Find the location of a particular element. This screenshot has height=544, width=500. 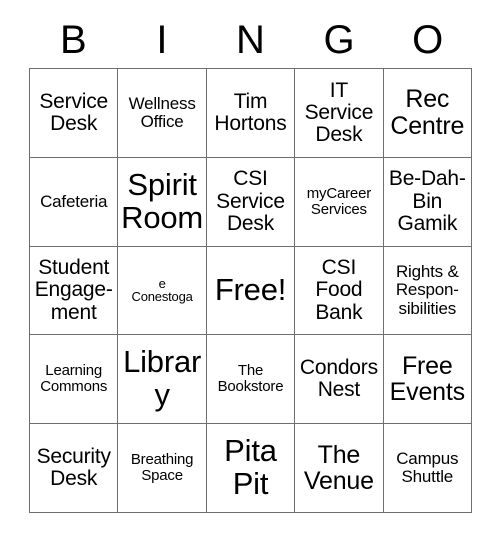

cell-mycareer-services: myCareer Services is located at coordinates (339, 202).